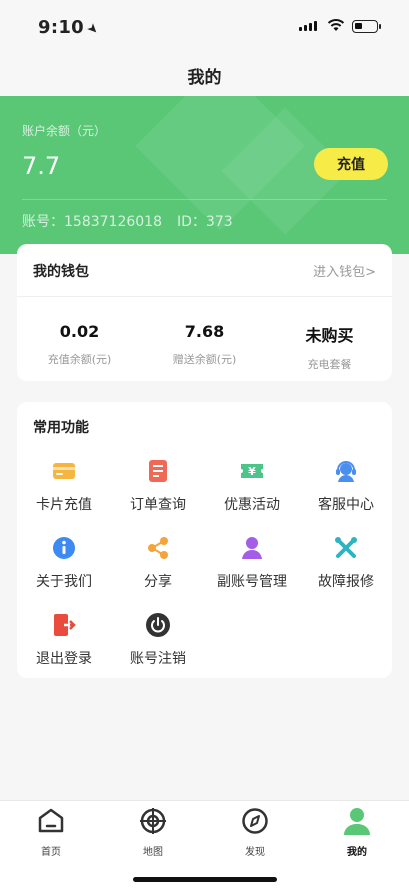 This screenshot has width=409, height=891. Describe the element at coordinates (351, 164) in the screenshot. I see `recharge-button: 充值` at that location.